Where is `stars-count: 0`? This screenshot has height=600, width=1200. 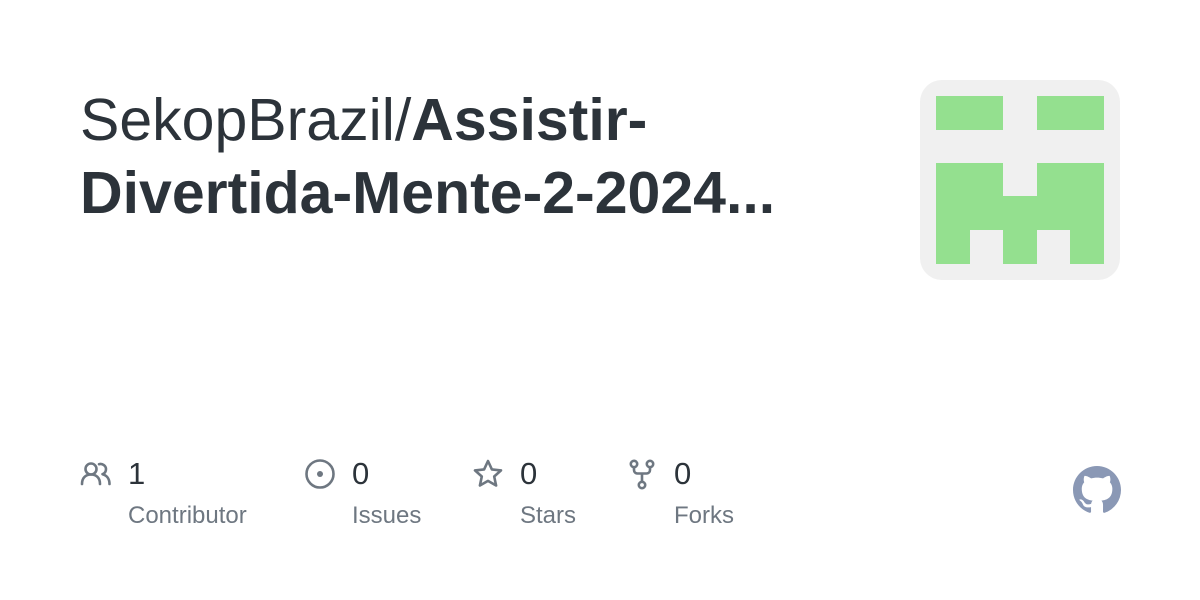
stars-count: 0 is located at coordinates (529, 473).